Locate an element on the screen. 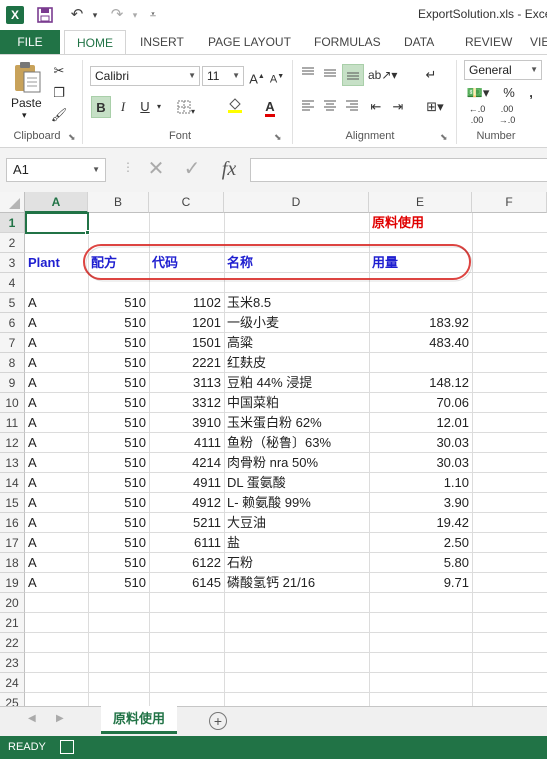 The width and height of the screenshot is (547, 759). borders-icon: ▾ is located at coordinates (186, 107).